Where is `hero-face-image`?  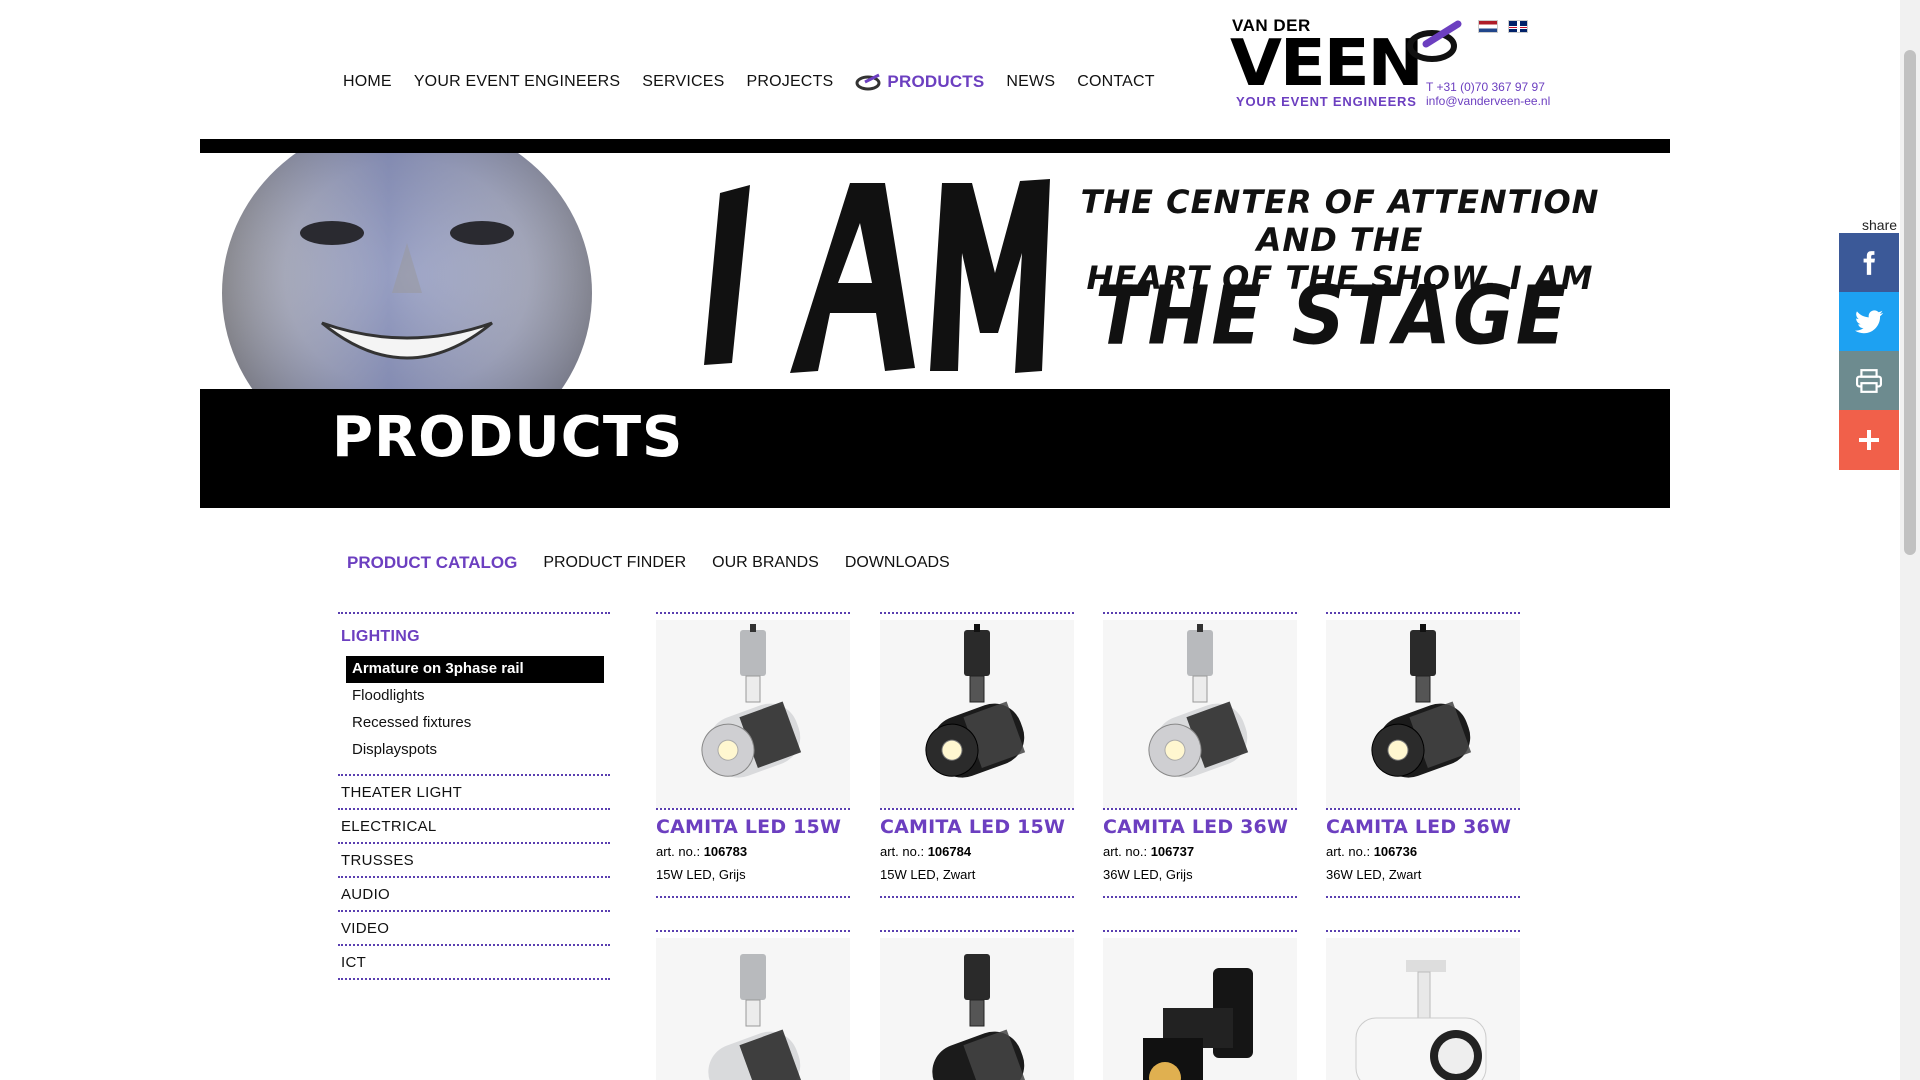
hero-face-image is located at coordinates (407, 271).